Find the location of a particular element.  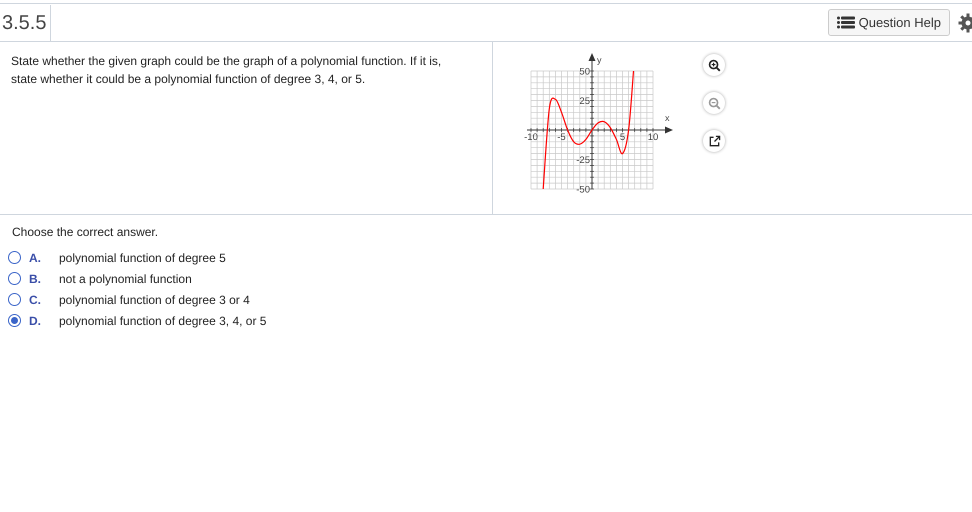

tick-label: 5 is located at coordinates (623, 137).